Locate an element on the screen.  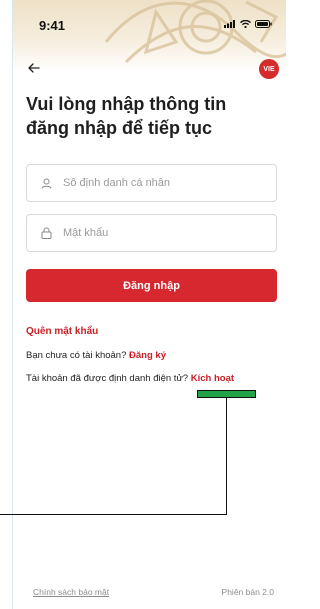
id-number-input is located at coordinates (163, 183).